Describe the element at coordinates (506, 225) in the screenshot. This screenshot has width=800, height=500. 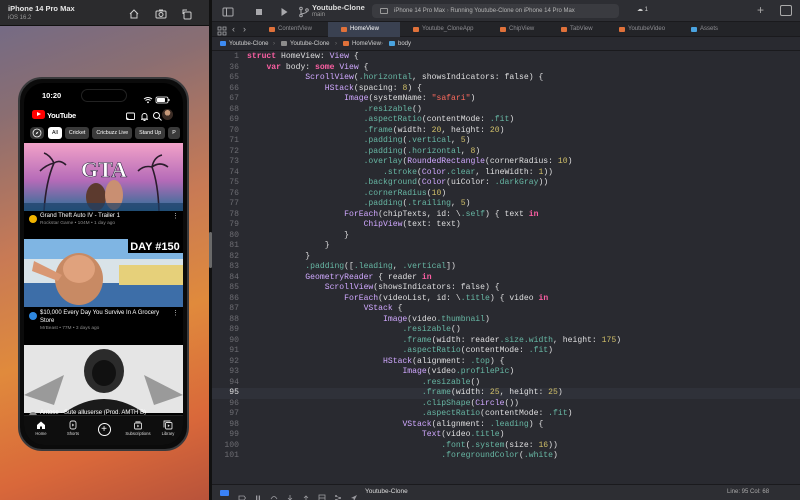
I see `code-line: 79 ChipView(text: text)` at that location.